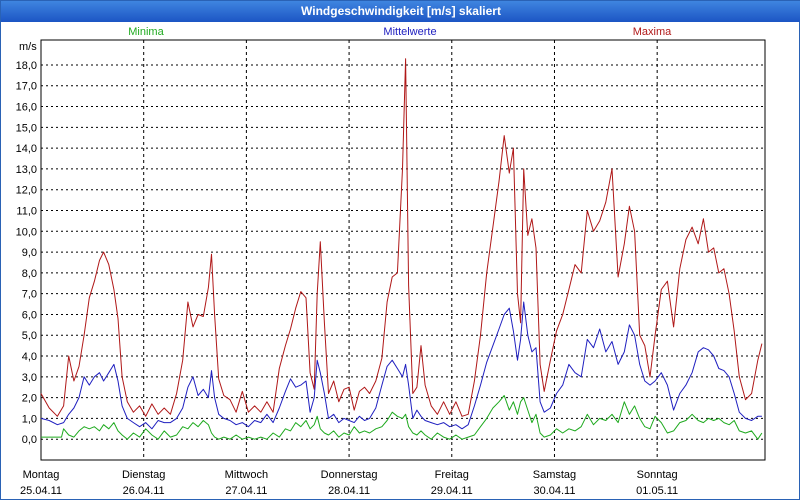 The height and width of the screenshot is (500, 800). I want to click on x-date-label: 01.05.11, so click(657, 491).